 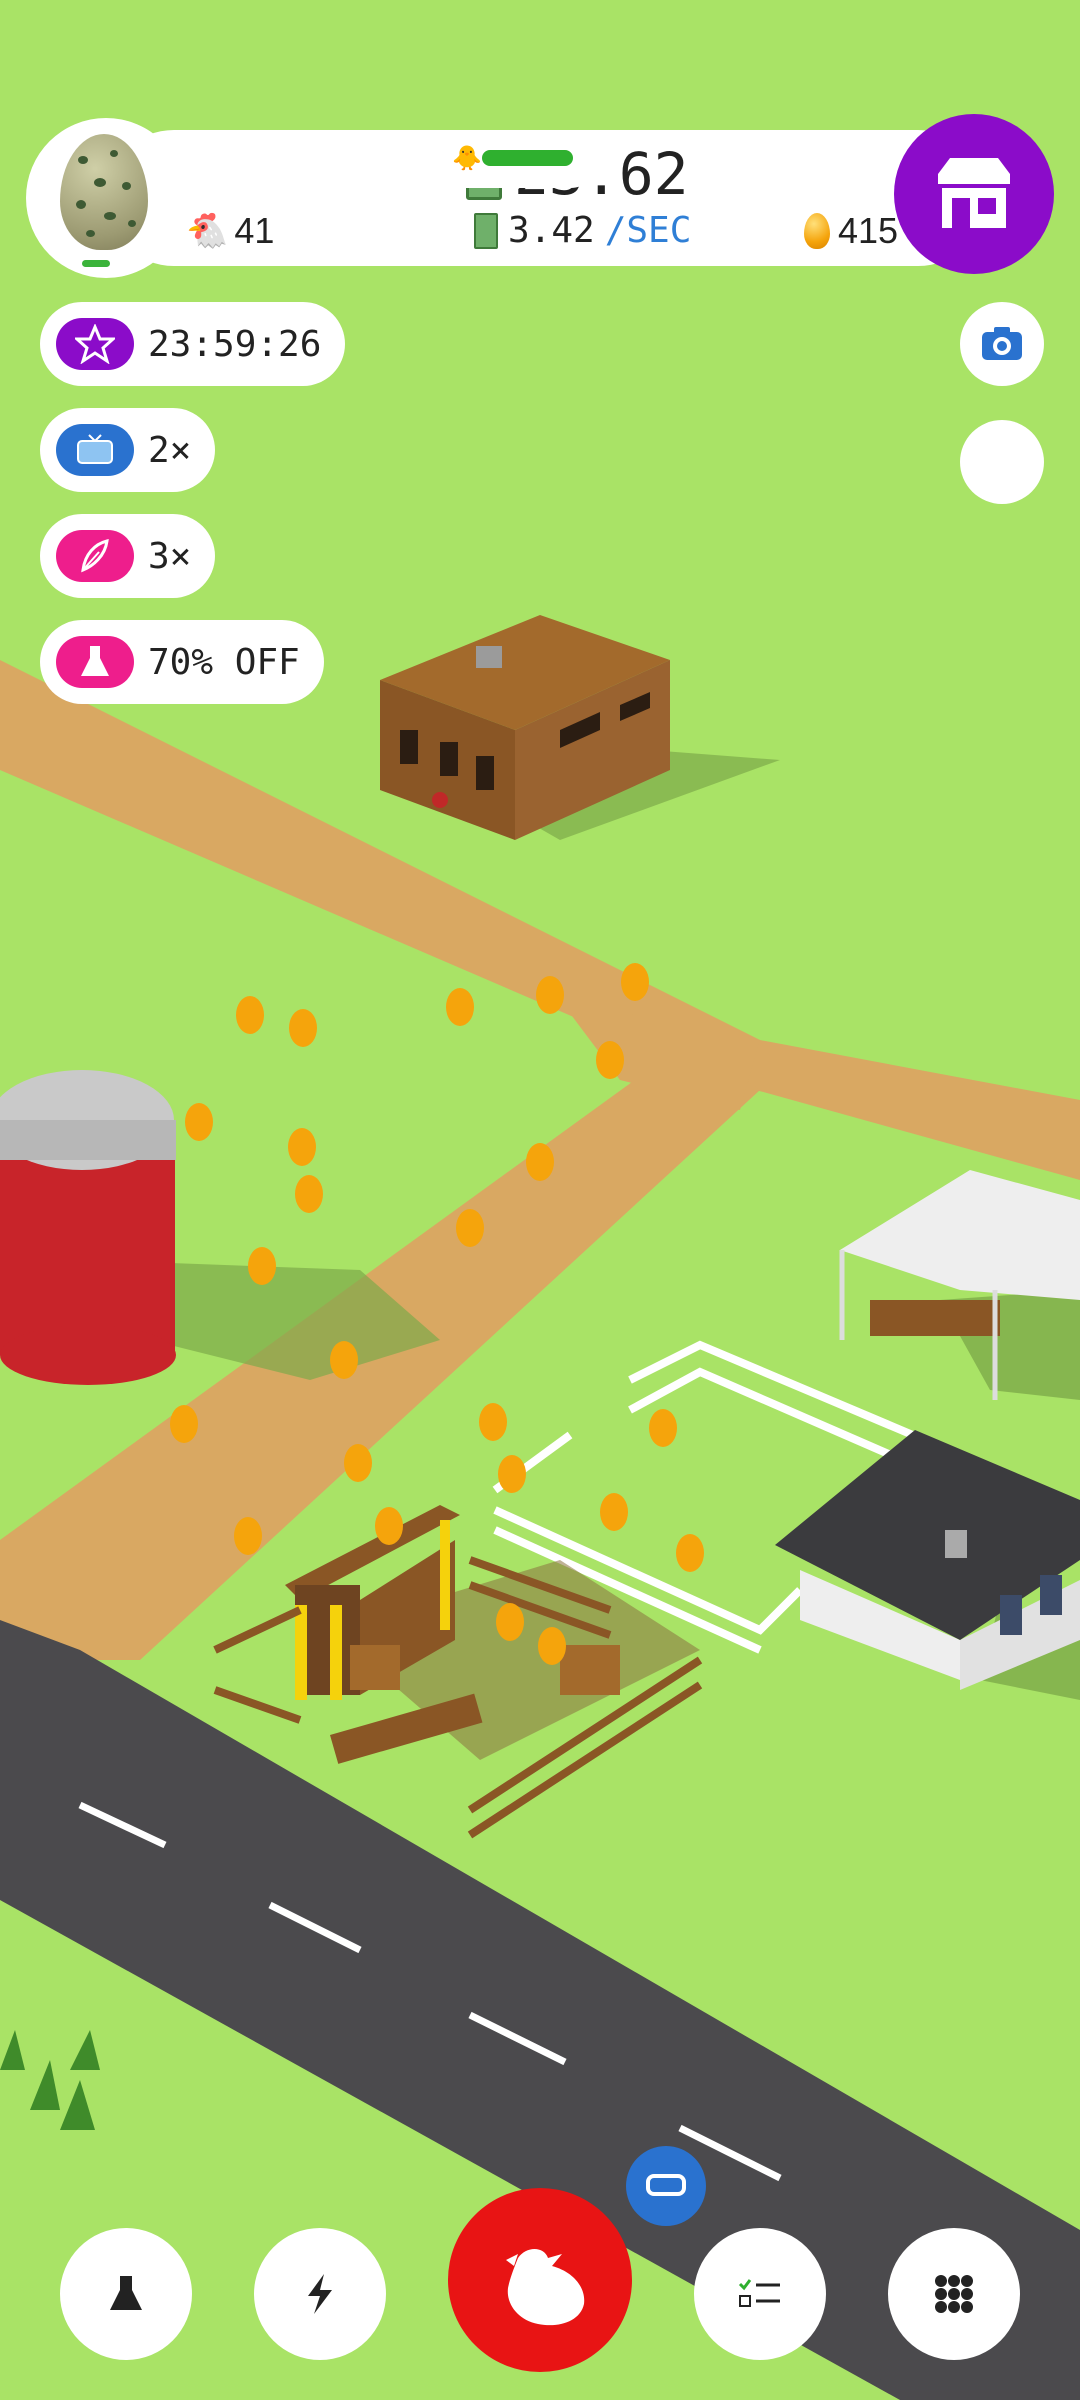 I want to click on grass-tufts, so click(x=50, y=2080).